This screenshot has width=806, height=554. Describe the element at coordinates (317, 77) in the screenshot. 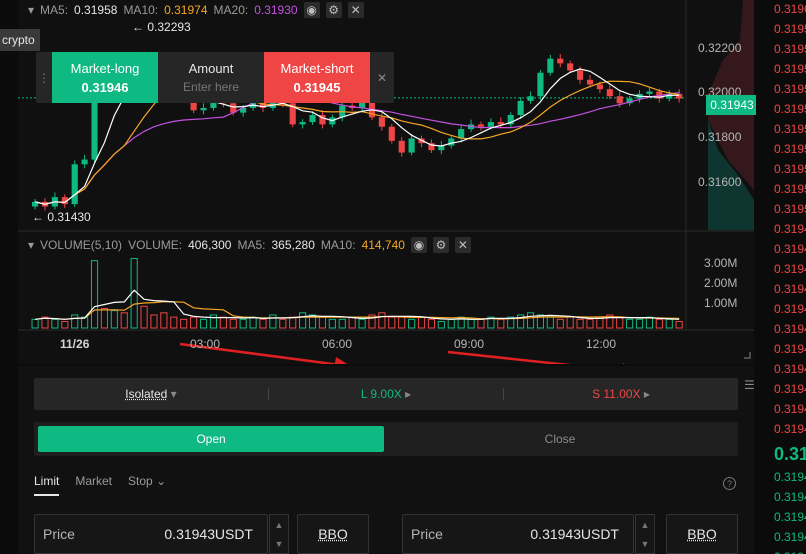

I see `market-short-button: Market-short 0.31945` at that location.